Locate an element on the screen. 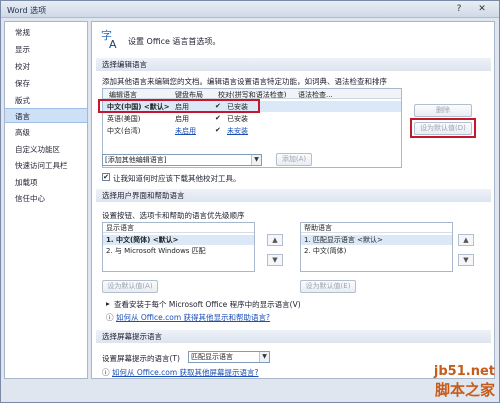 This screenshot has width=500, height=403. close-icon: ✕ is located at coordinates (482, 9).